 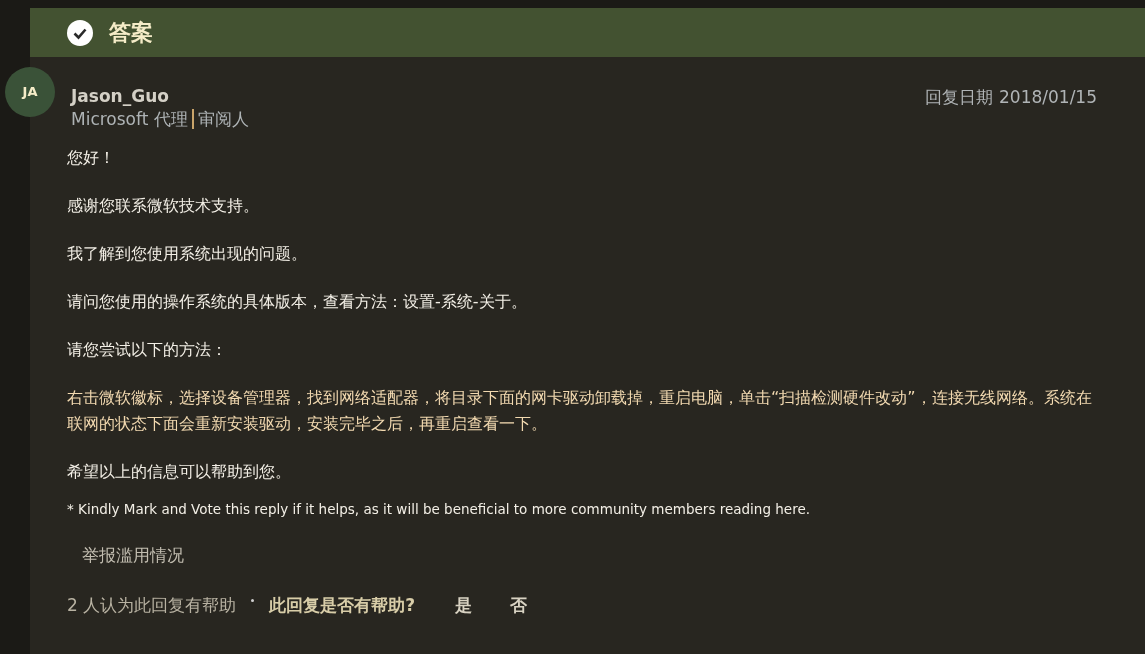 I want to click on report-abuse-link: 举报滥用情况, so click(x=133, y=556).